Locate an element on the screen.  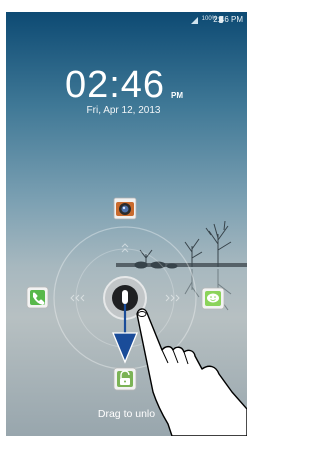
camera-icon is located at coordinates (125, 209).